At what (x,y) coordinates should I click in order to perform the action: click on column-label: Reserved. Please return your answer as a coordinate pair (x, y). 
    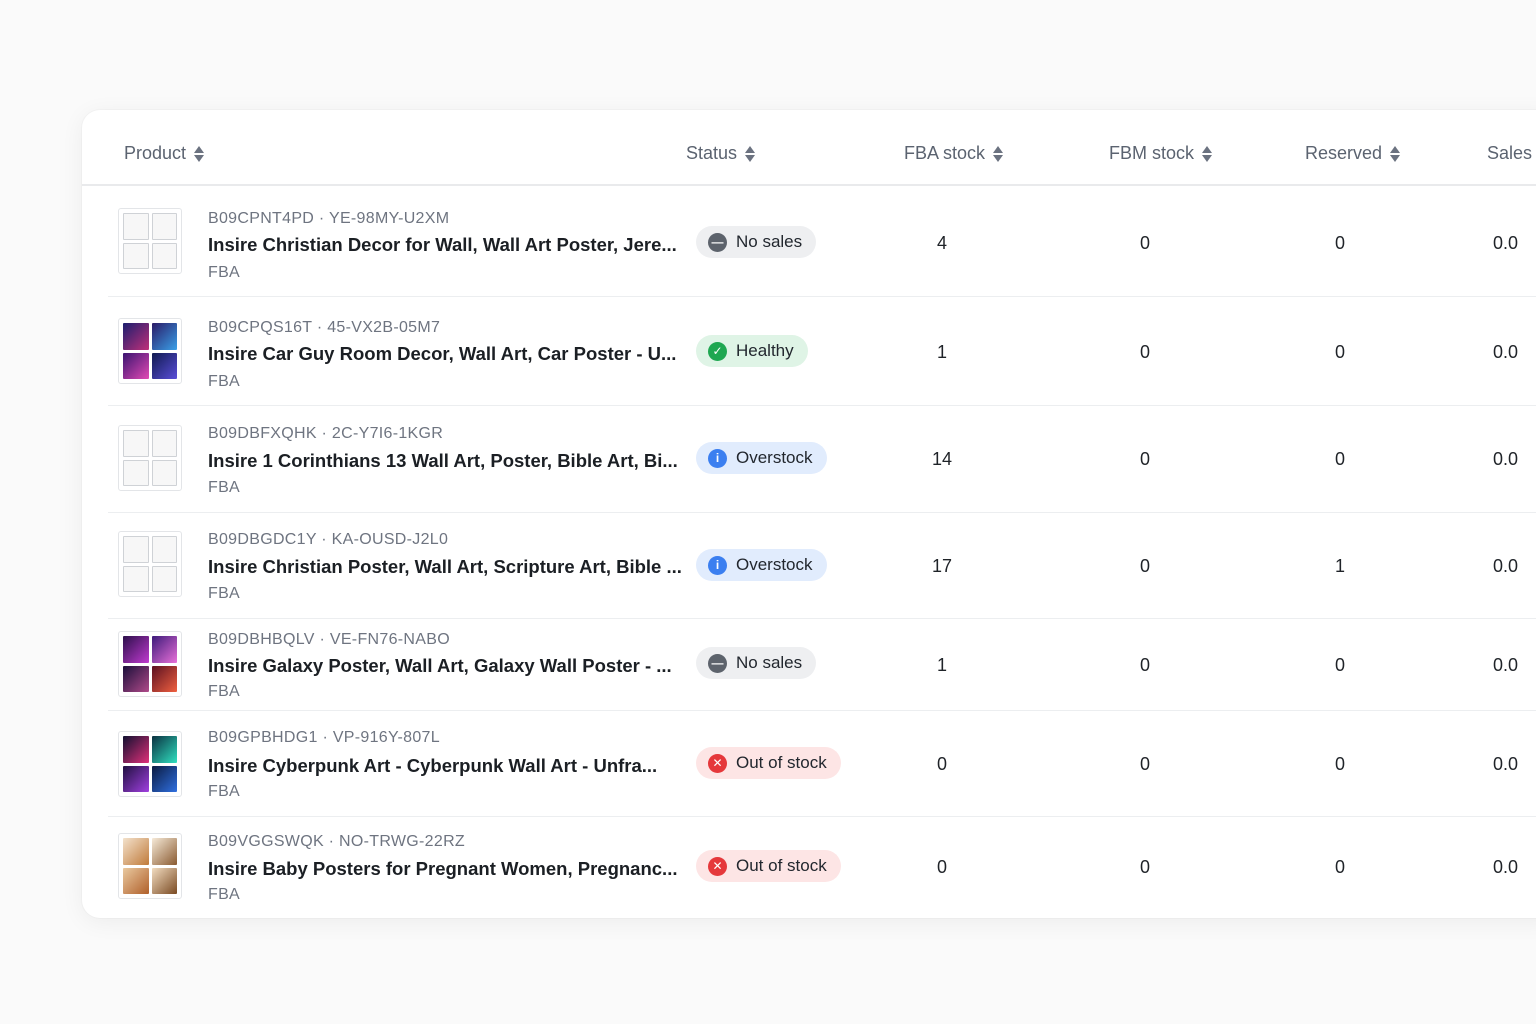
    Looking at the image, I should click on (1344, 153).